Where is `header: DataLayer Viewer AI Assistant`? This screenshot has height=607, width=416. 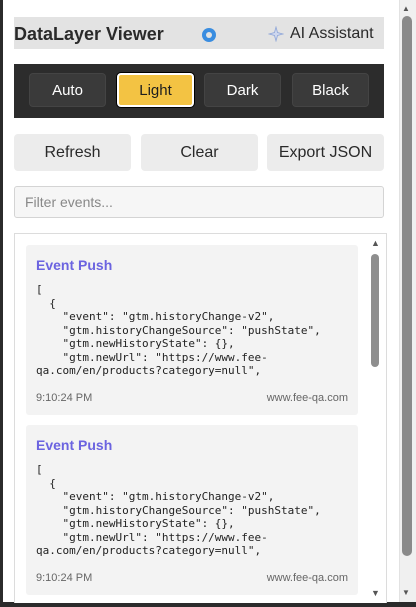 header: DataLayer Viewer AI Assistant is located at coordinates (199, 33).